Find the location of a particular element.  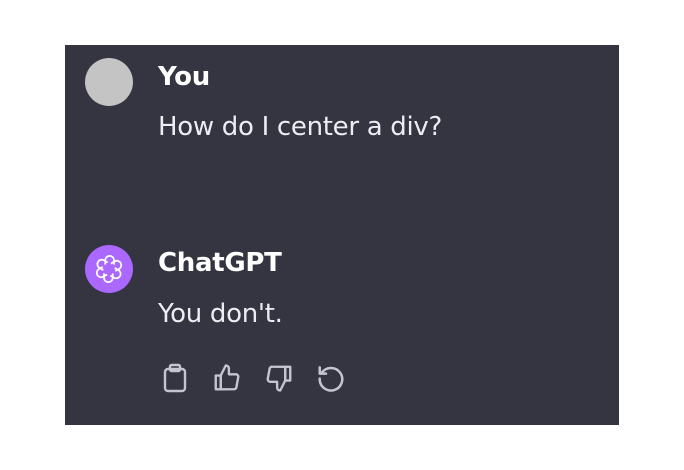

assistant-message-text: You don't. is located at coordinates (220, 314).